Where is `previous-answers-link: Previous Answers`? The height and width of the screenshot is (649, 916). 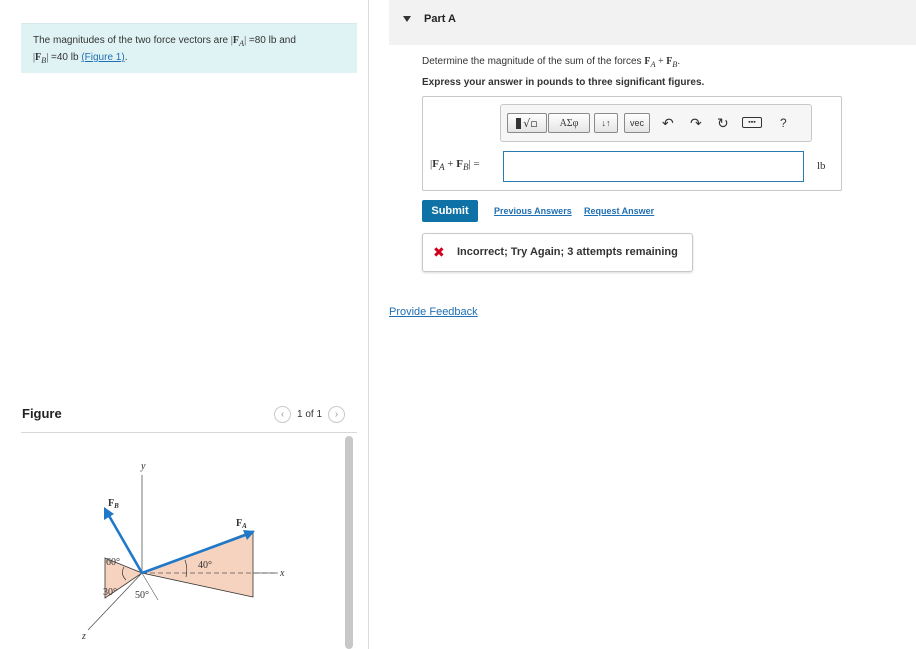
previous-answers-link: Previous Answers is located at coordinates (533, 211).